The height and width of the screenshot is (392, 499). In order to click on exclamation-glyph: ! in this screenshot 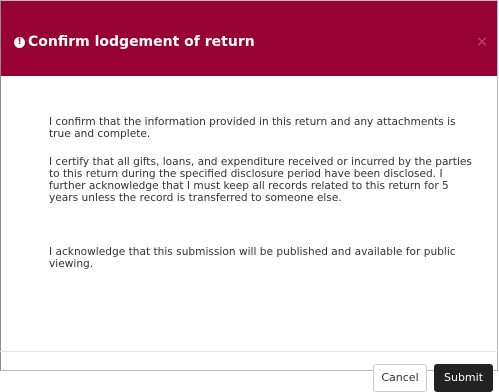, I will do `click(19, 42)`.